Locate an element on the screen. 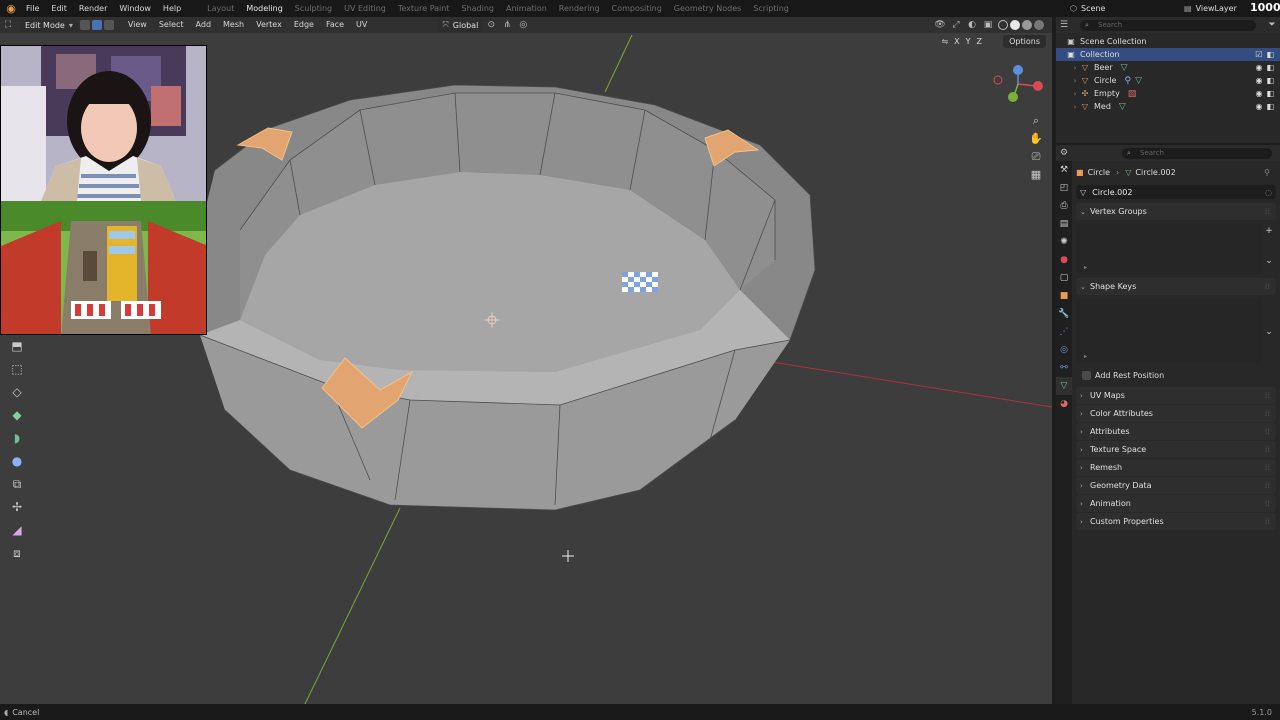 The height and width of the screenshot is (720, 1280). collection-row: ▣ Collection ☑ ◧ is located at coordinates (1168, 54).